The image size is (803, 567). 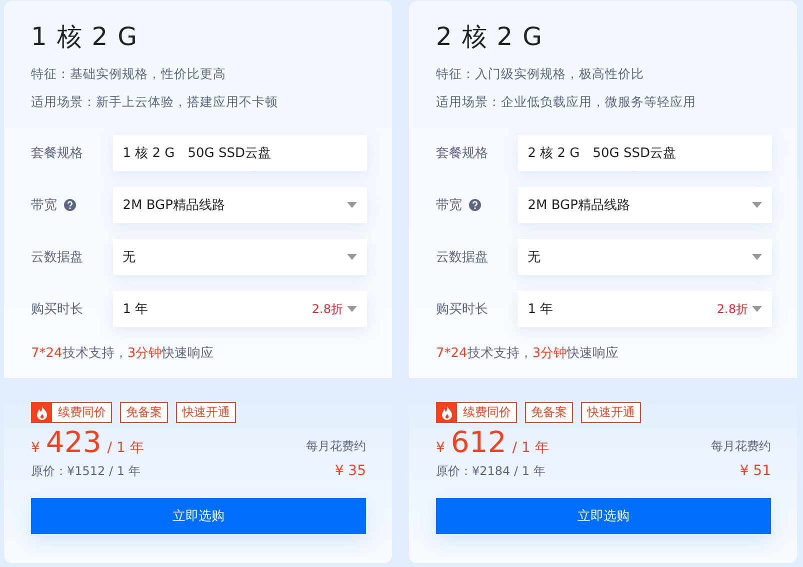 What do you see at coordinates (540, 74) in the screenshot?
I see `feature-text: 特征：入门级实例规格，极高性价比` at bounding box center [540, 74].